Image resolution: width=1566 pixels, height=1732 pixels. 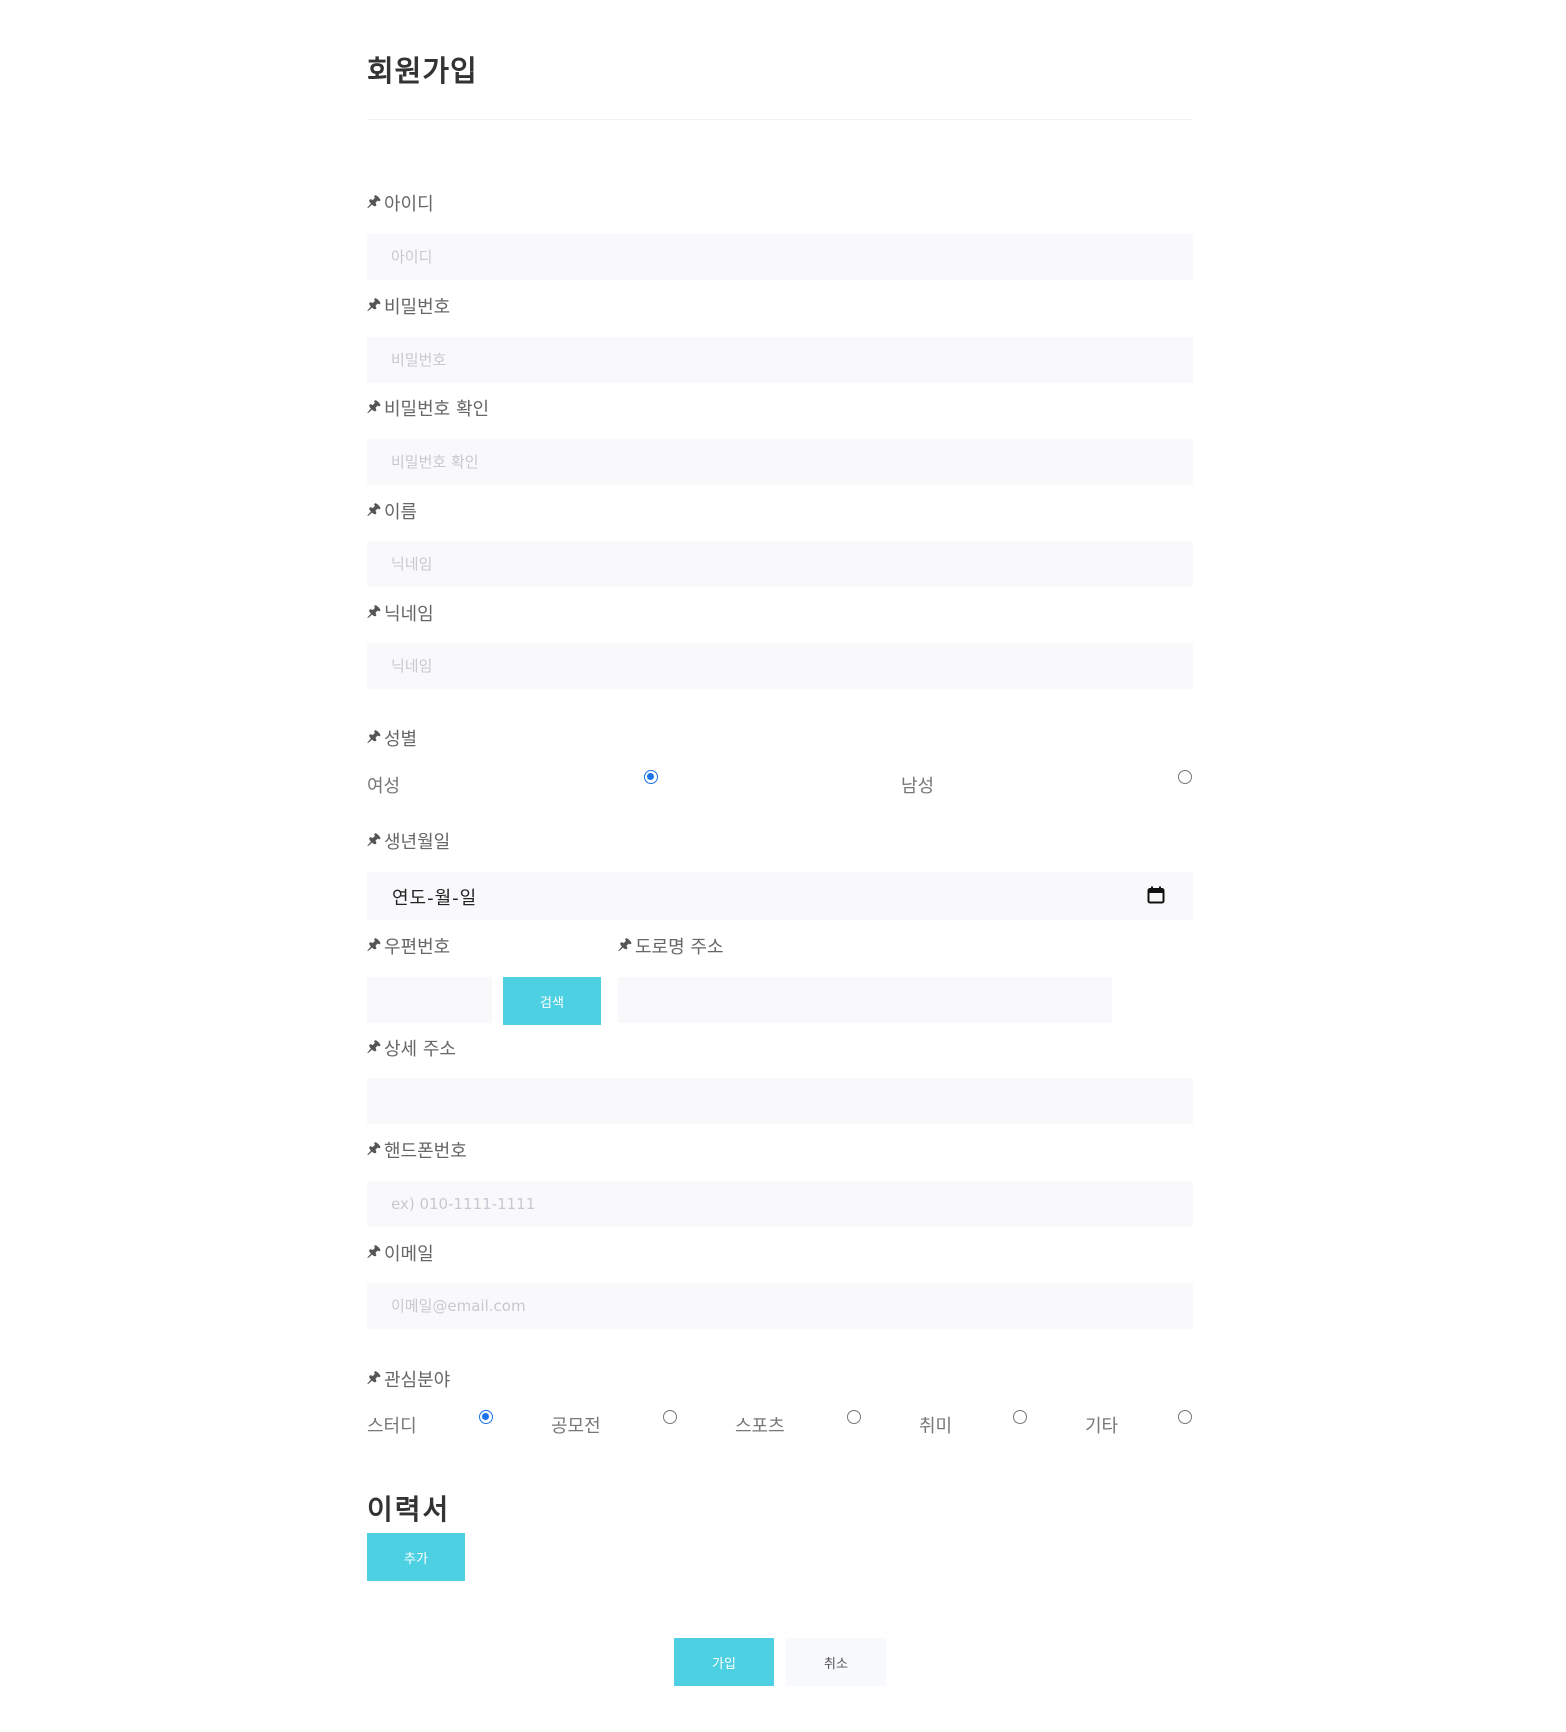 What do you see at coordinates (760, 1426) in the screenshot?
I see `interest-option-label: 스포츠` at bounding box center [760, 1426].